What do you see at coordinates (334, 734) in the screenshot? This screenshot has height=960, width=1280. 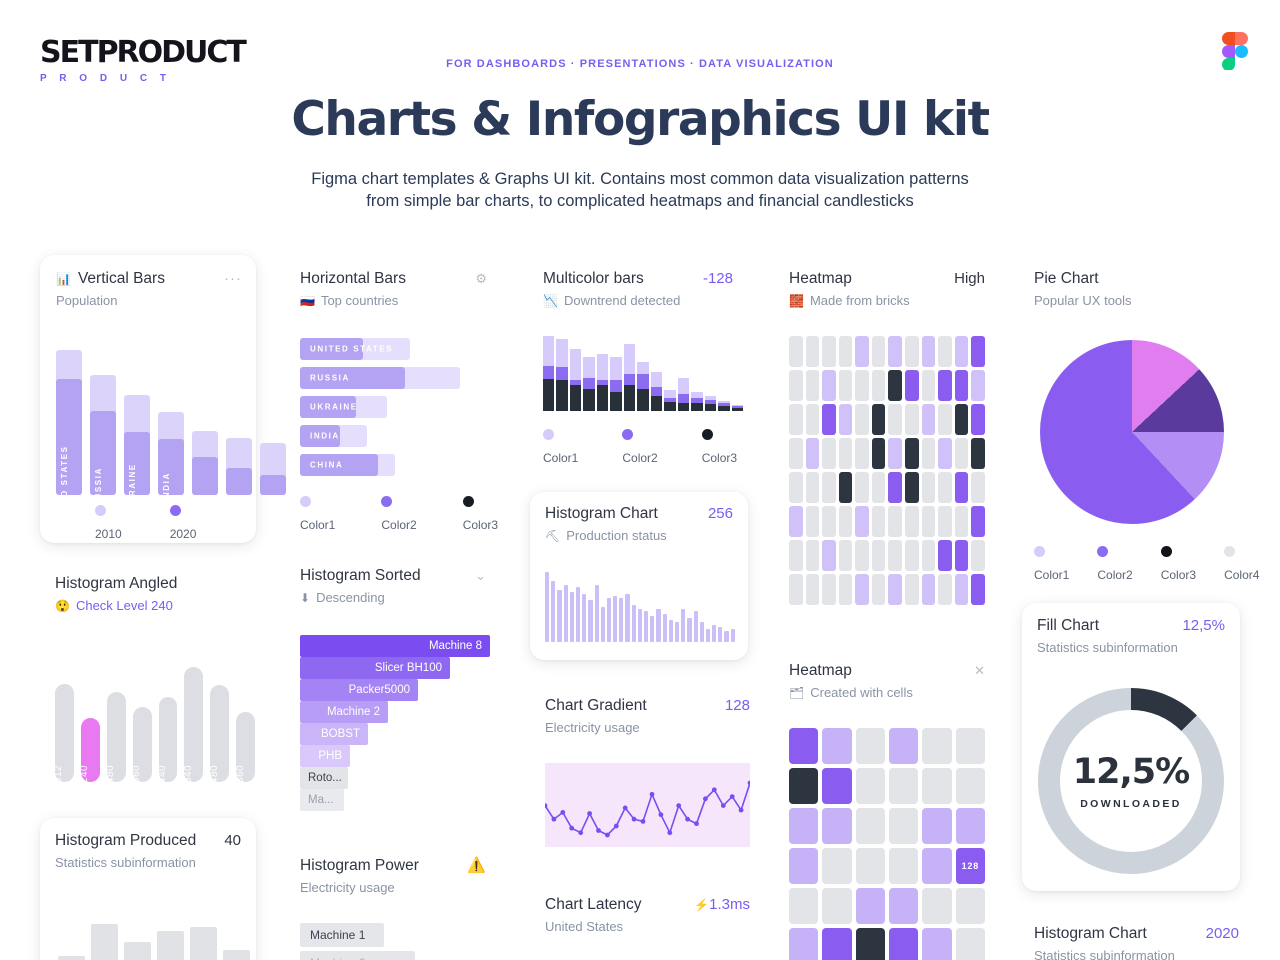 I see `sorted-bar: BOBST` at bounding box center [334, 734].